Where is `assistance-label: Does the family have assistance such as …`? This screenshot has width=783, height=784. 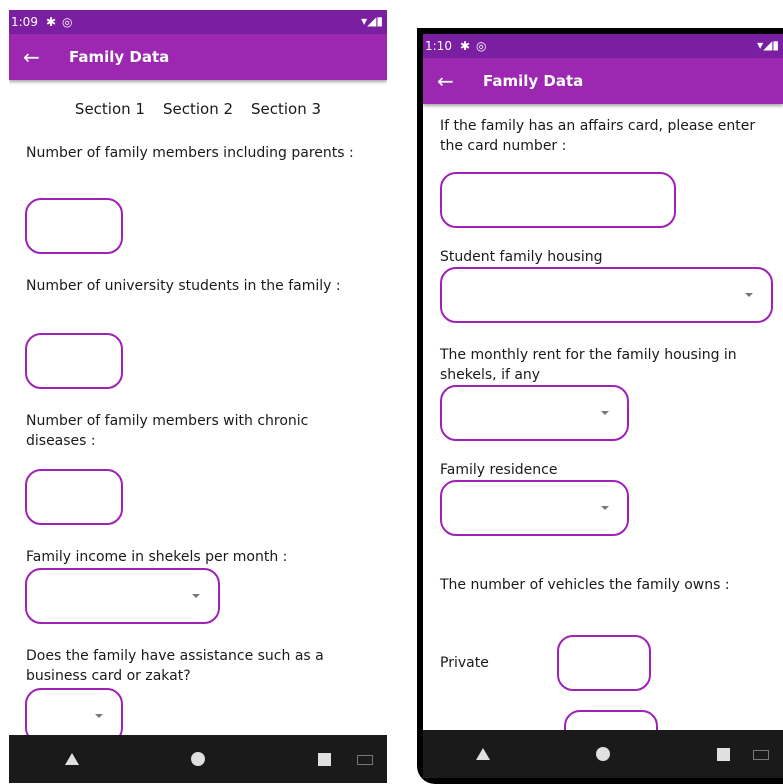 assistance-label: Does the family have assistance such as … is located at coordinates (175, 666).